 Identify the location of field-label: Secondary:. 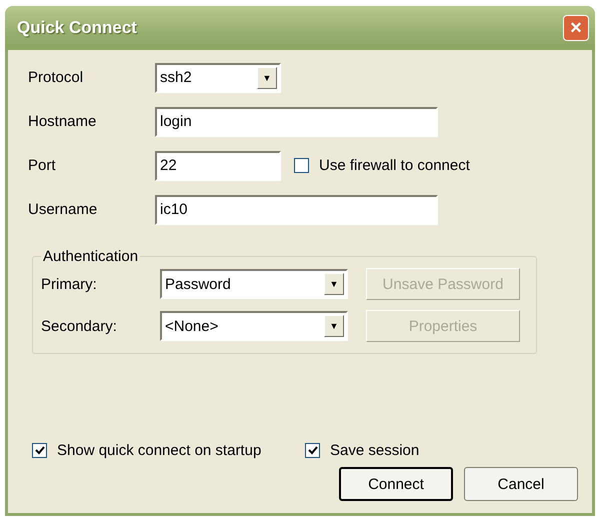
(79, 326).